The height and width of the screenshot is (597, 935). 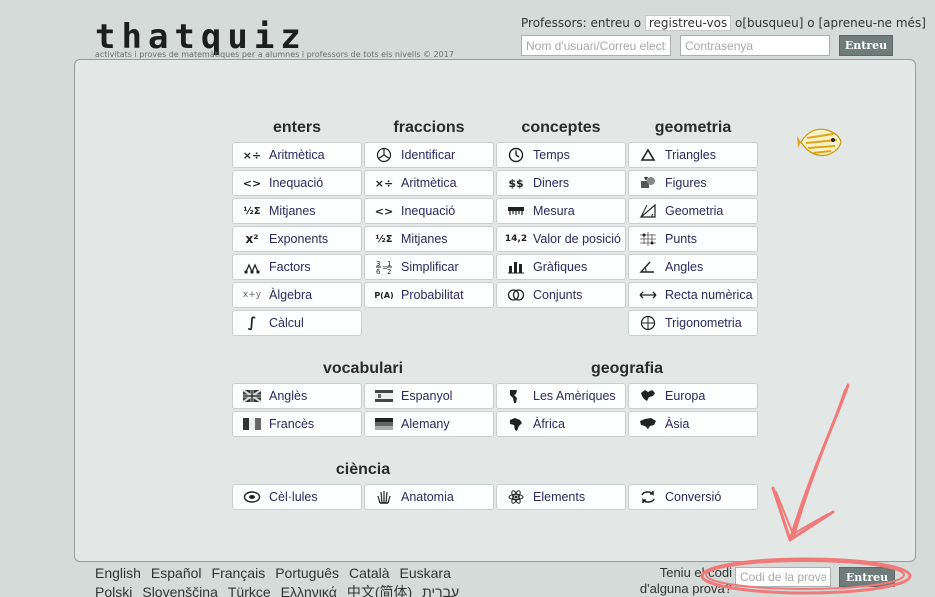 I want to click on login-button: Entreu, so click(x=866, y=45).